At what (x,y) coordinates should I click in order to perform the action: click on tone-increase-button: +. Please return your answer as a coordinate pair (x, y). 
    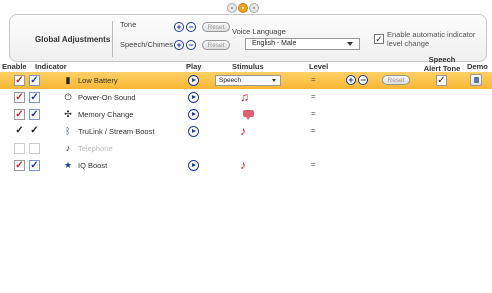
    Looking at the image, I should click on (179, 27).